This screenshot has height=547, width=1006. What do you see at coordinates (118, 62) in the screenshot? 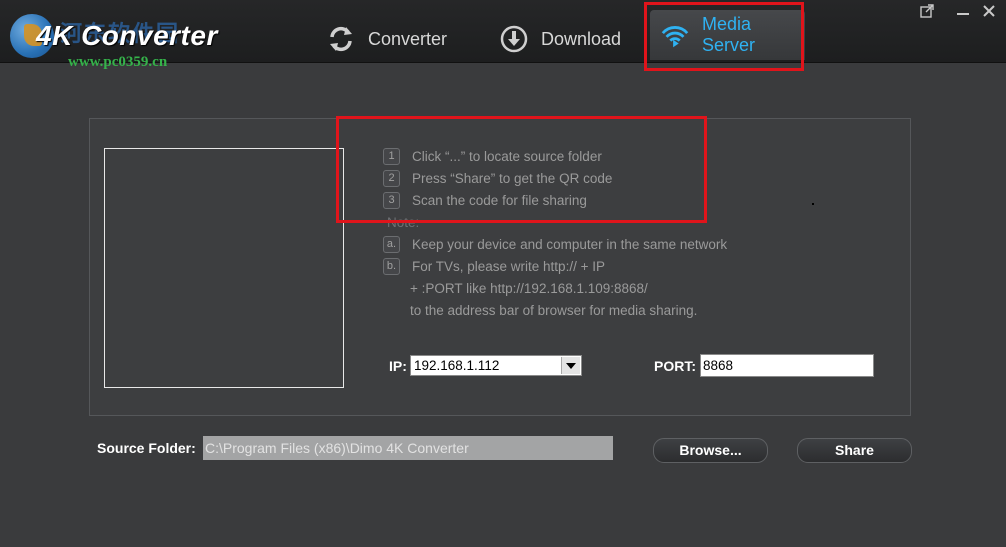
I see `watermark-url: www.pc0359.cn` at bounding box center [118, 62].